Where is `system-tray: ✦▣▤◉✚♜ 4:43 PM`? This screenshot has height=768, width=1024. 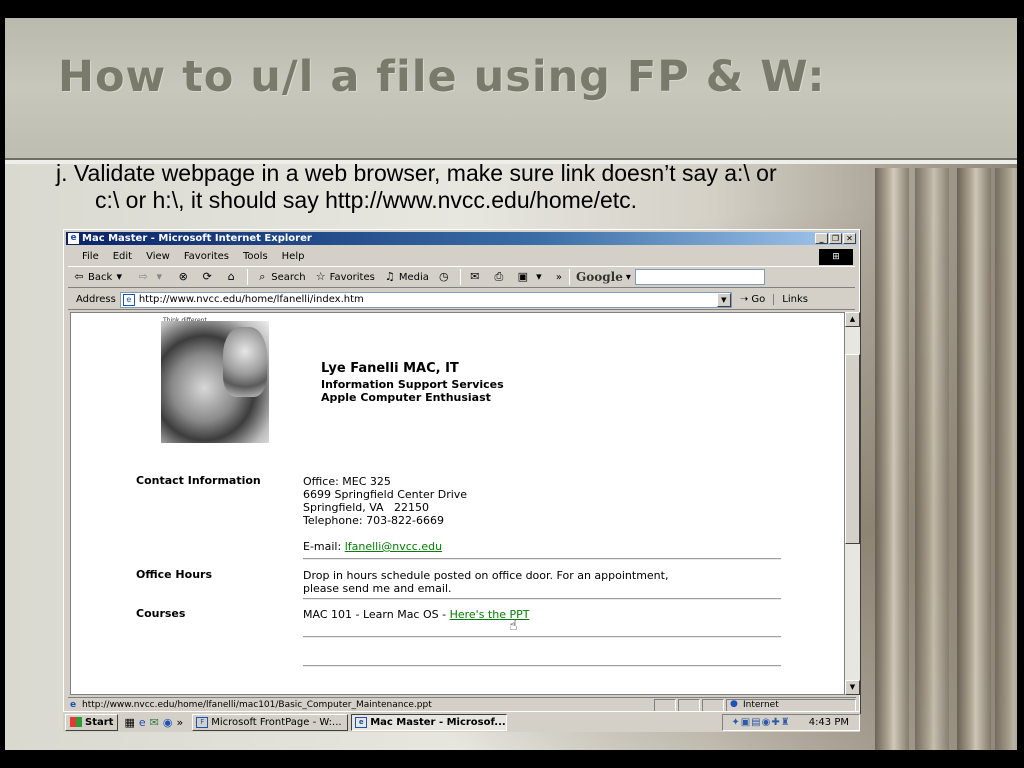 system-tray: ✦▣▤◉✚♜ 4:43 PM is located at coordinates (791, 722).